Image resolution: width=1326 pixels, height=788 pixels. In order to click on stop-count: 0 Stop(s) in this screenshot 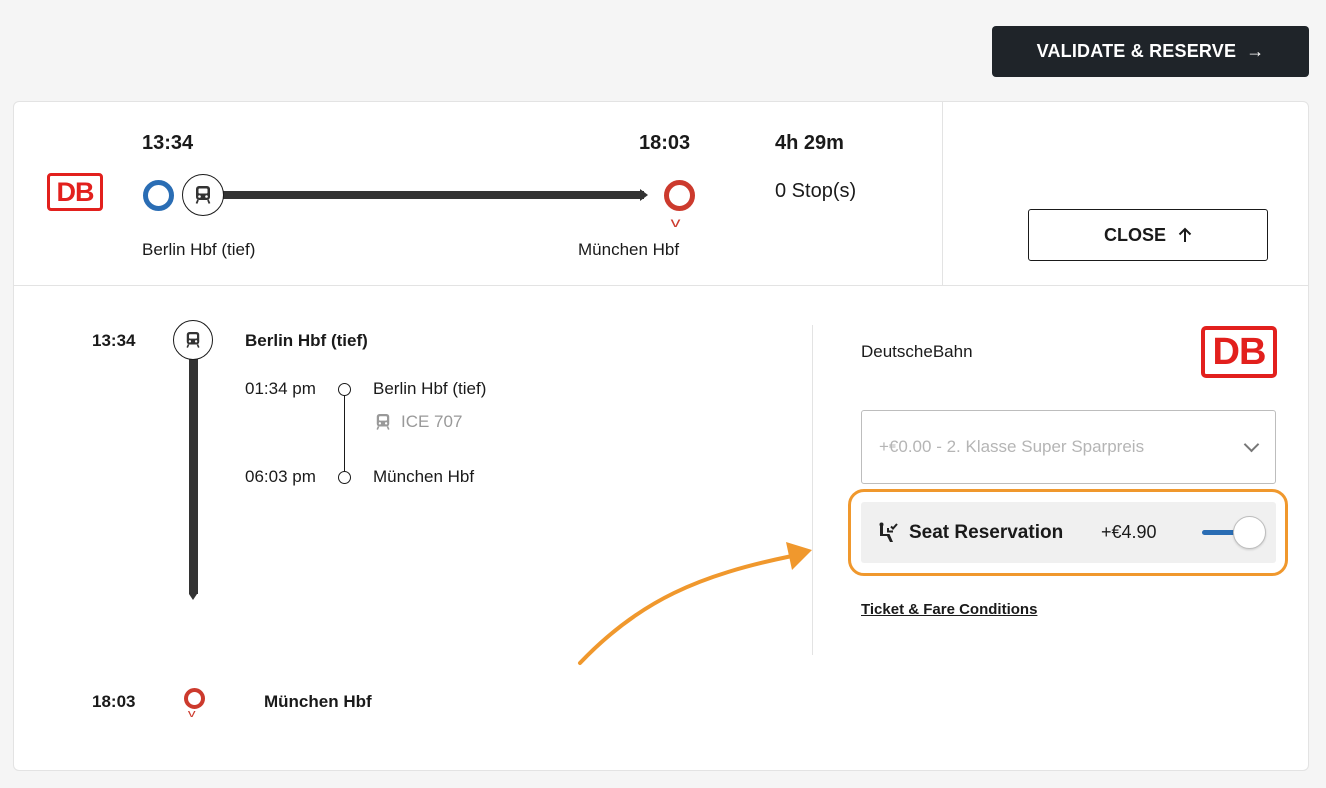, I will do `click(816, 191)`.